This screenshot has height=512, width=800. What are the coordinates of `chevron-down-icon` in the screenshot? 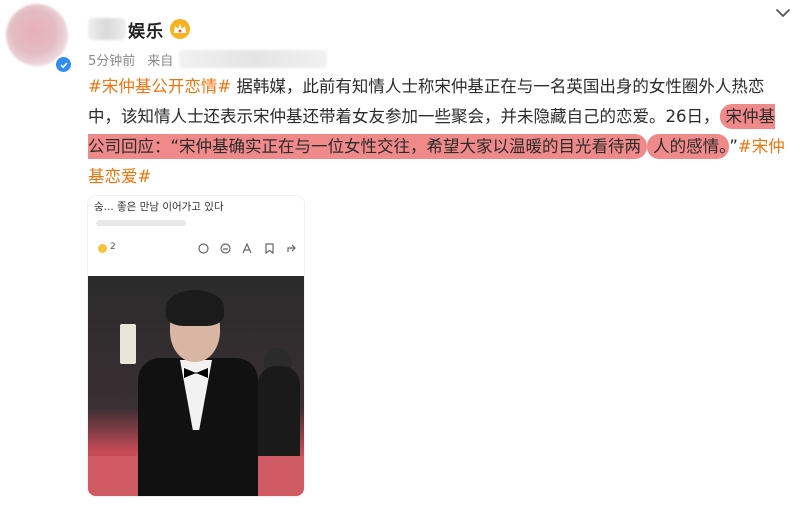 It's located at (783, 13).